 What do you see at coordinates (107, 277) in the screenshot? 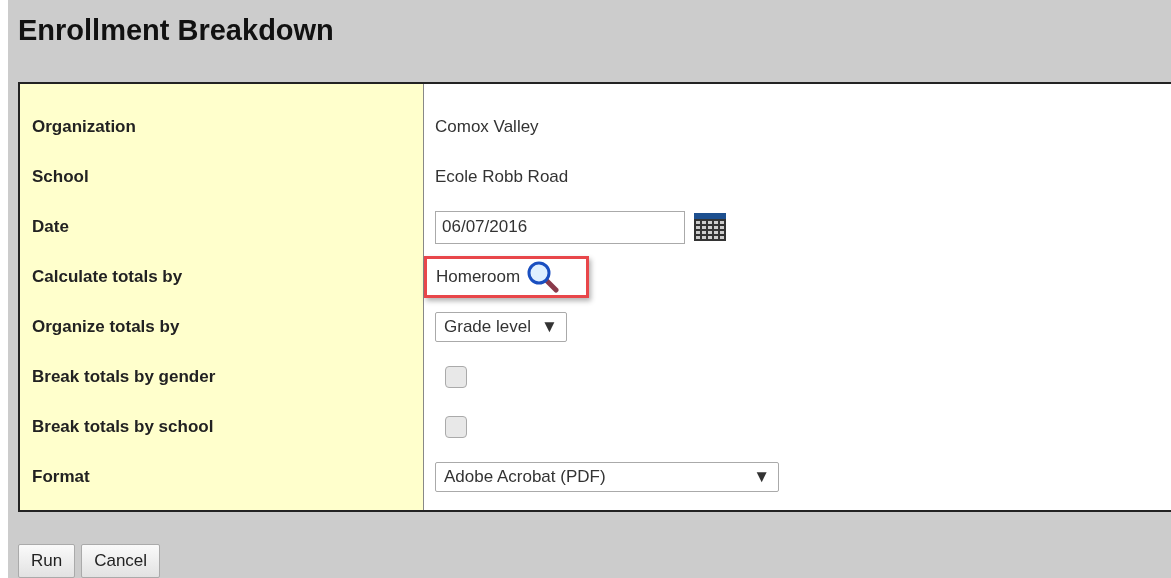
I see `field-label: Calculate totals by` at bounding box center [107, 277].